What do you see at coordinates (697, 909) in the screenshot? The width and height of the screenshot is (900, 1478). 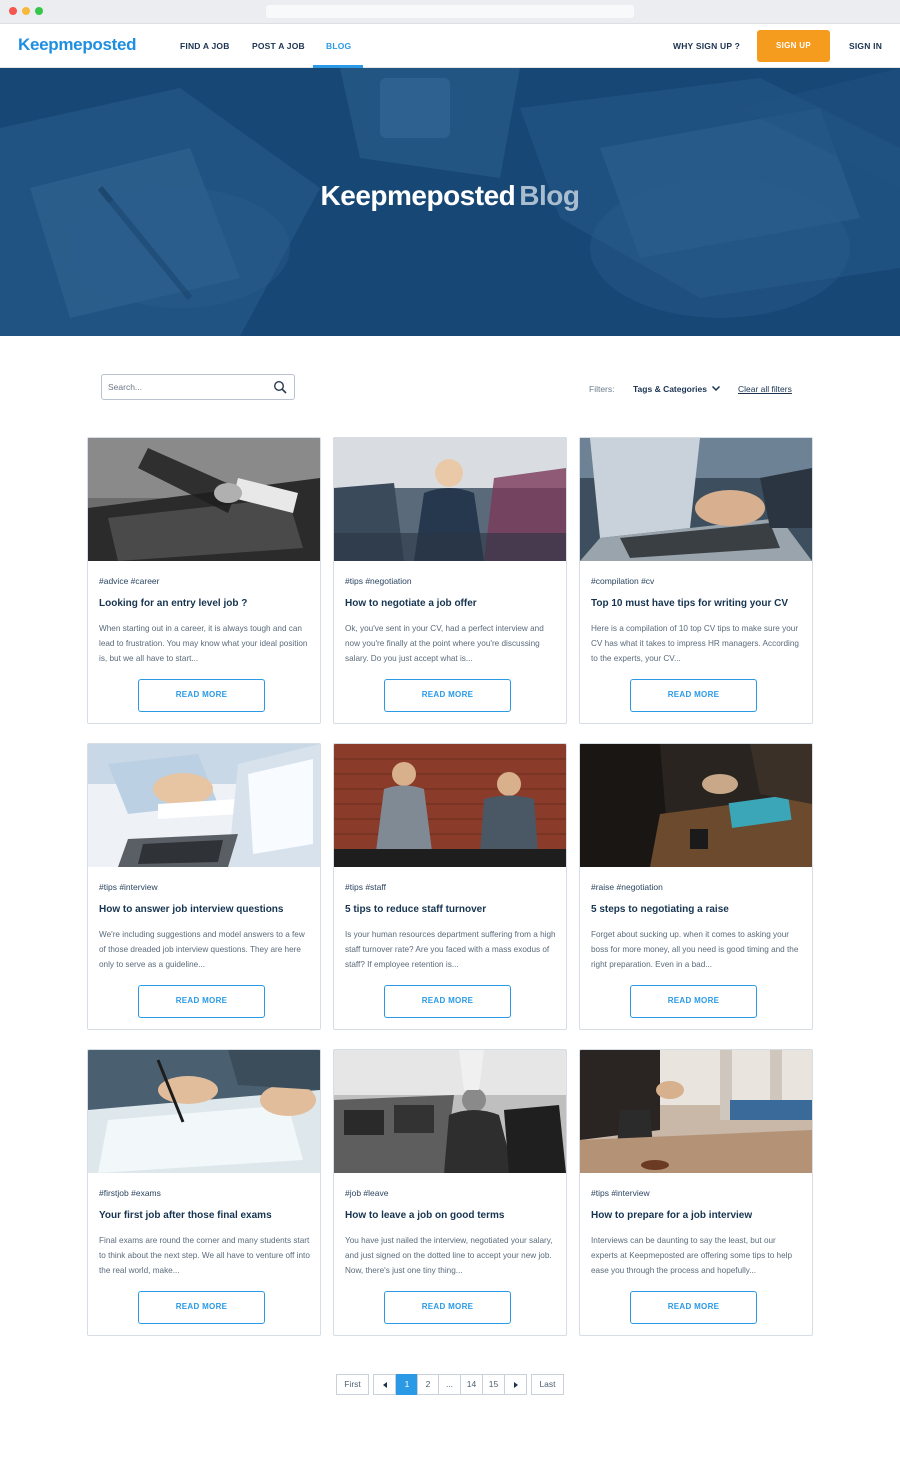 I see `blog-card-title: 5 steps to negotiating a raise` at bounding box center [697, 909].